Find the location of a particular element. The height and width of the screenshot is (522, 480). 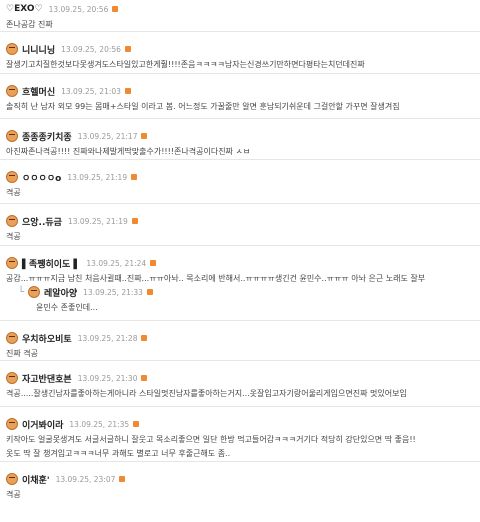

comment: 우치하오비토 13.09.25, 21:28 진짜 격공 is located at coordinates (240, 341).